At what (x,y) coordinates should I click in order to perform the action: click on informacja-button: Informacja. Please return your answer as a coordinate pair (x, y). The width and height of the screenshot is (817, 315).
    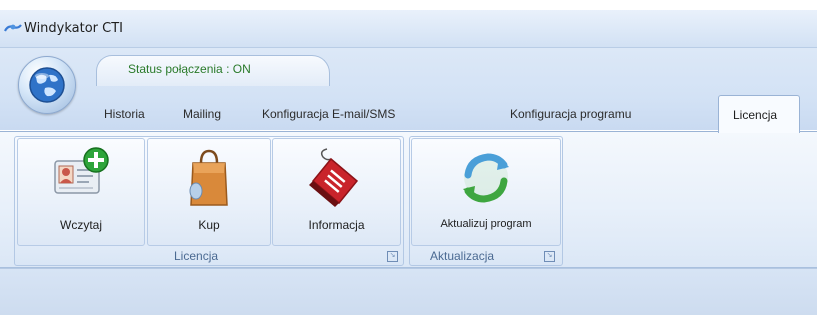
    Looking at the image, I should click on (336, 192).